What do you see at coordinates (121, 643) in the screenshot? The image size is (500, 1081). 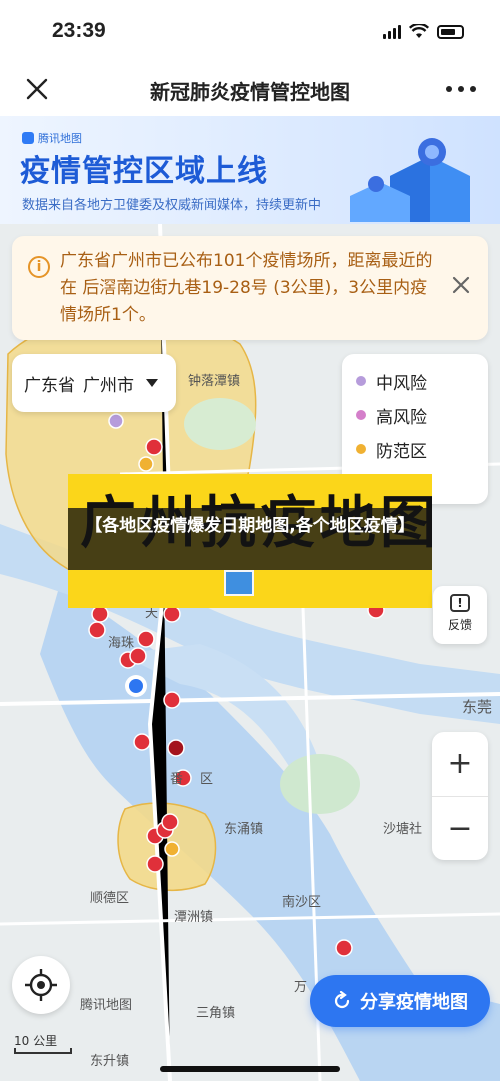 I see `map-label: 海珠` at bounding box center [121, 643].